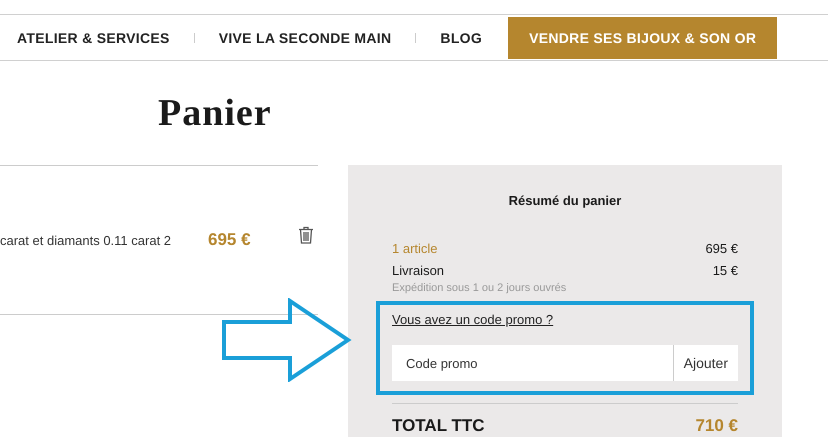 Image resolution: width=828 pixels, height=437 pixels. What do you see at coordinates (461, 38) in the screenshot?
I see `nav-link: BLOG` at bounding box center [461, 38].